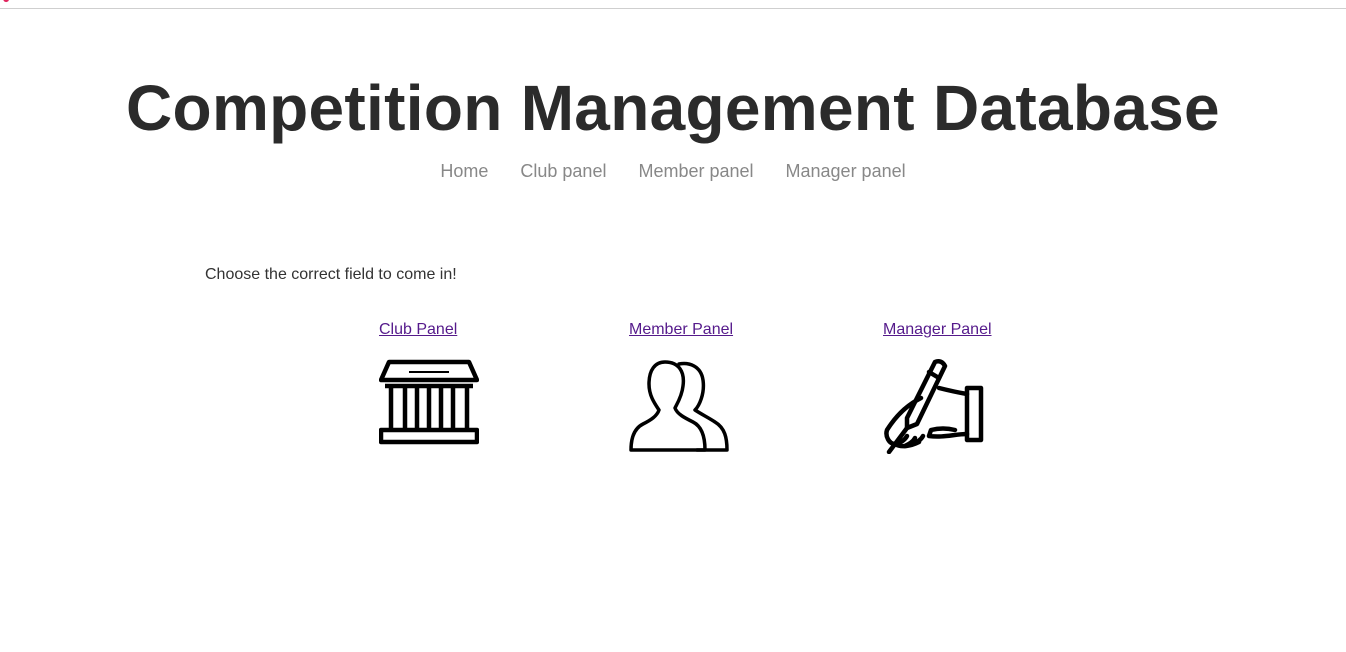 The width and height of the screenshot is (1346, 652). Describe the element at coordinates (331, 274) in the screenshot. I see `intro-text: Choose the correct field to come in!` at that location.